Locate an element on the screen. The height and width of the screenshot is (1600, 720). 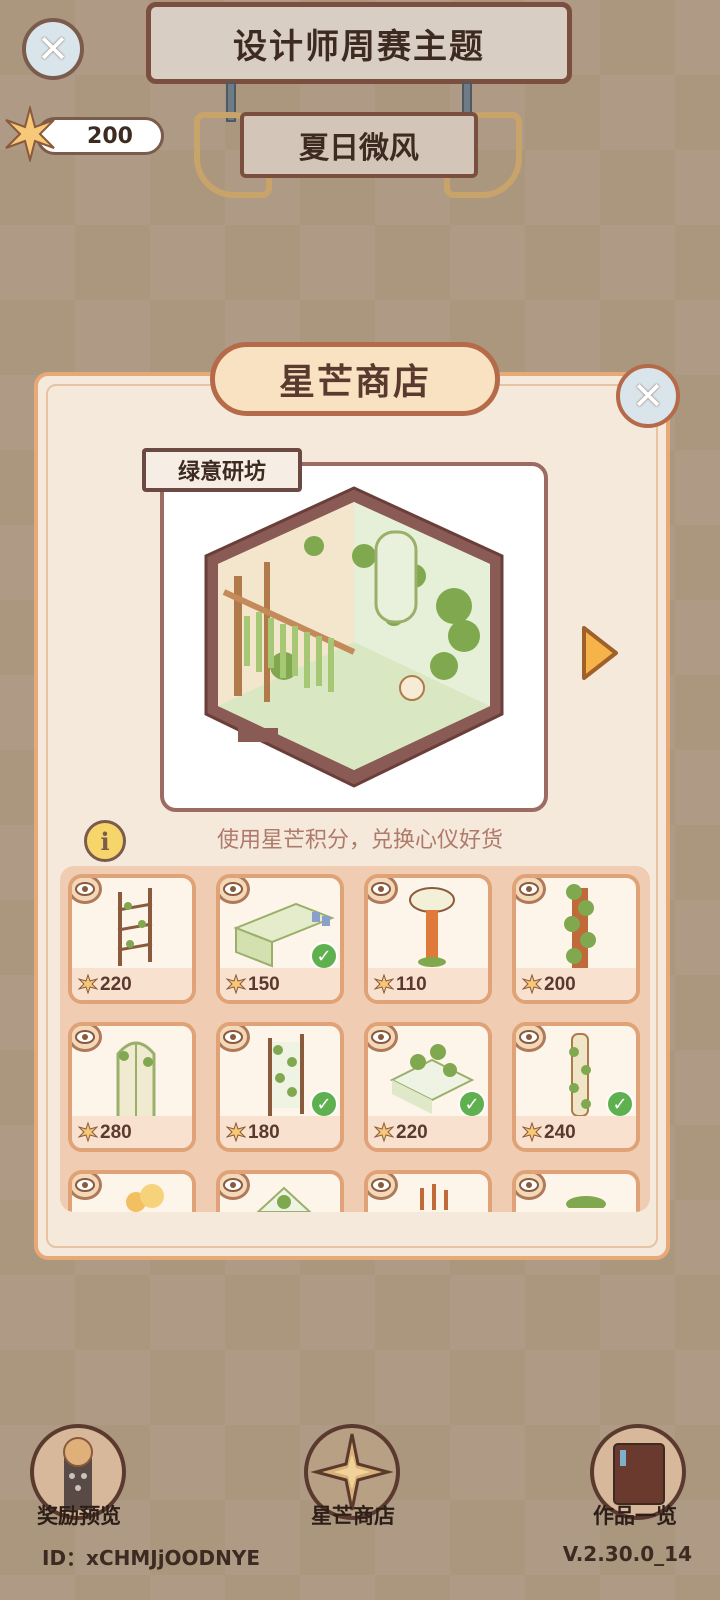
shop-title: 星芒商店 is located at coordinates (354, 382).